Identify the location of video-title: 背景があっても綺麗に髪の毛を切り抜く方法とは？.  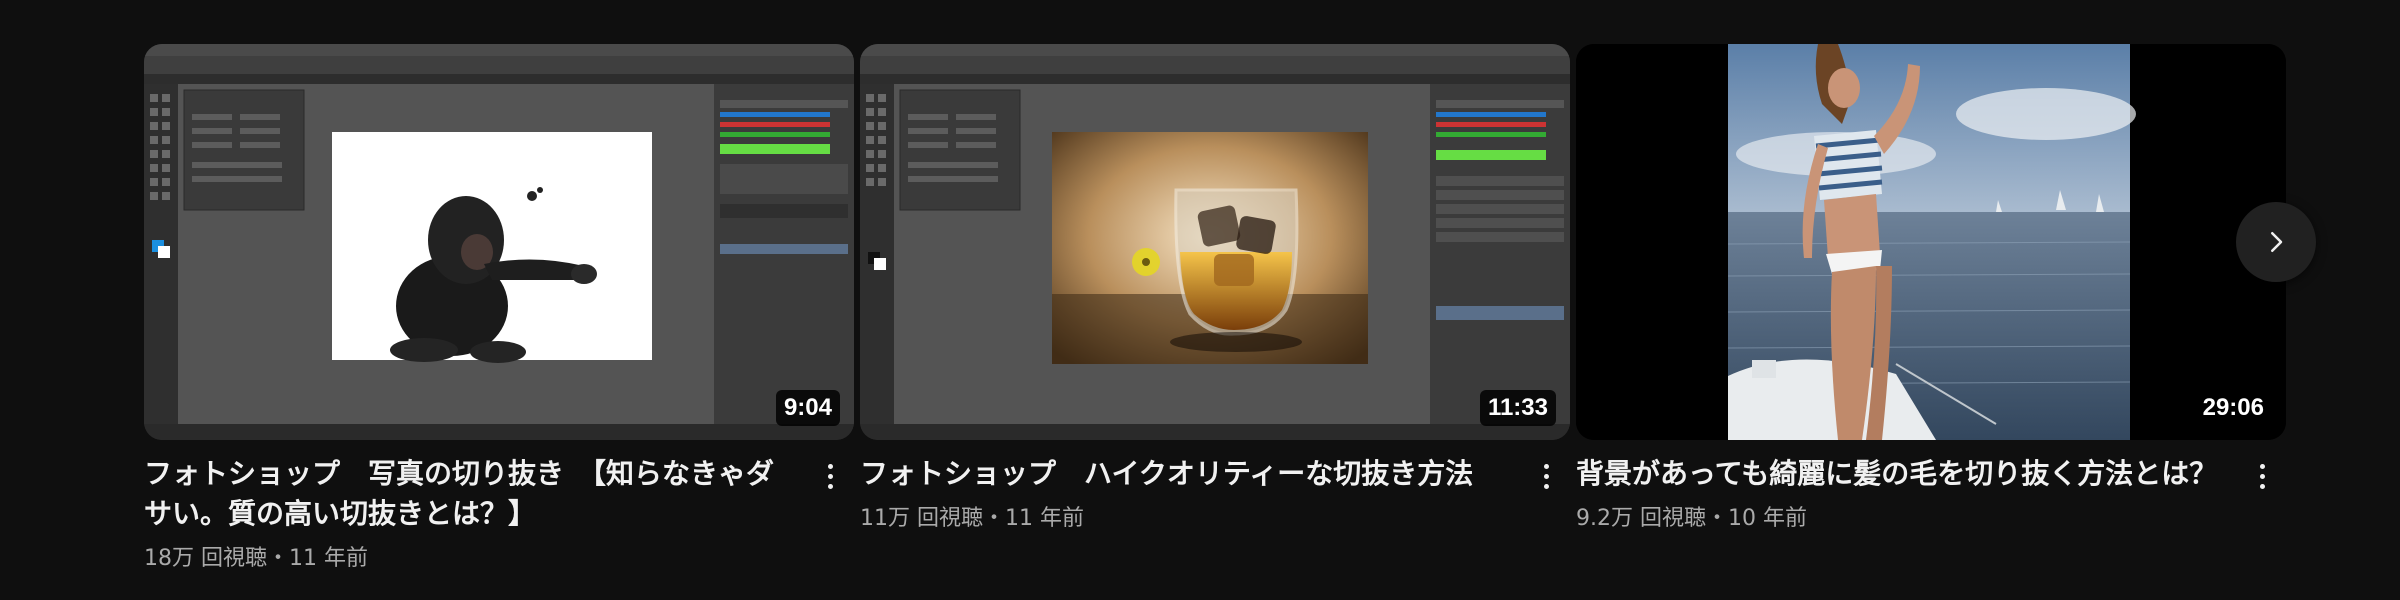
(1903, 474).